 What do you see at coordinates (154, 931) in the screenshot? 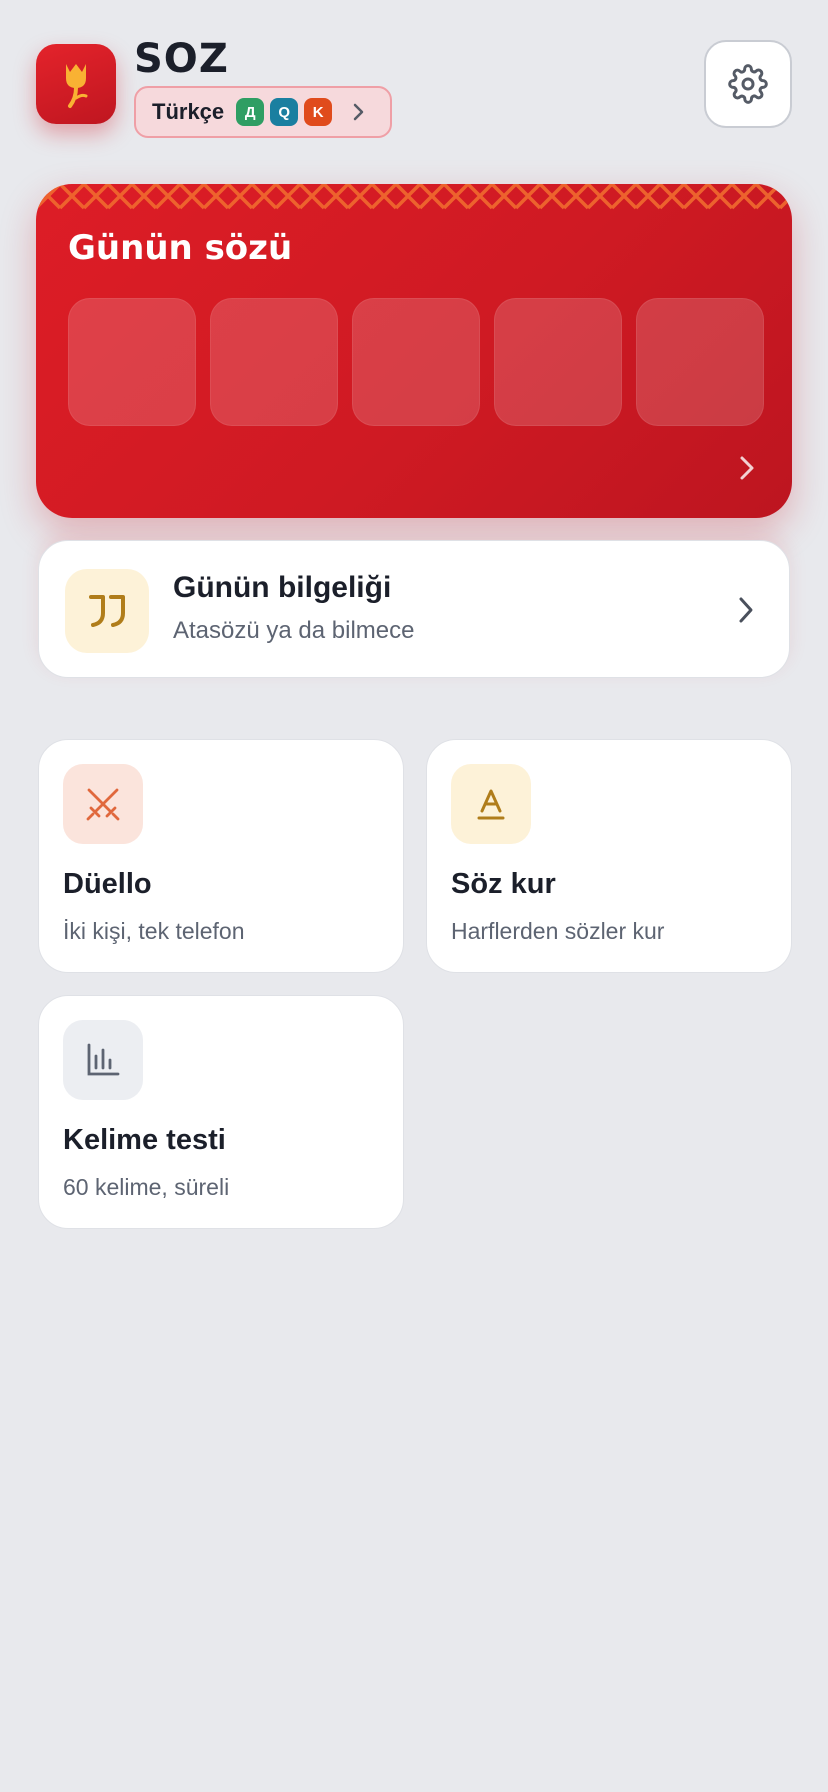
I see `game-subtitle: İki kişi, tek telefon` at bounding box center [154, 931].